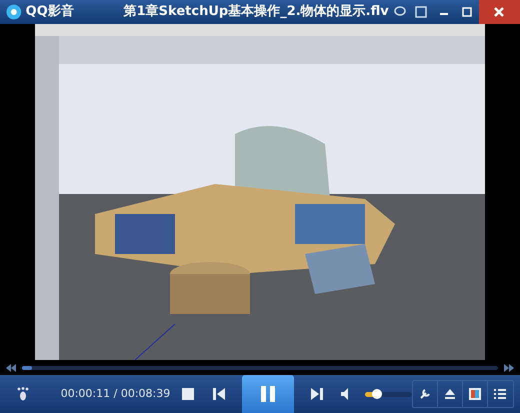 The image size is (520, 413). What do you see at coordinates (500, 394) in the screenshot?
I see `list-icon` at bounding box center [500, 394].